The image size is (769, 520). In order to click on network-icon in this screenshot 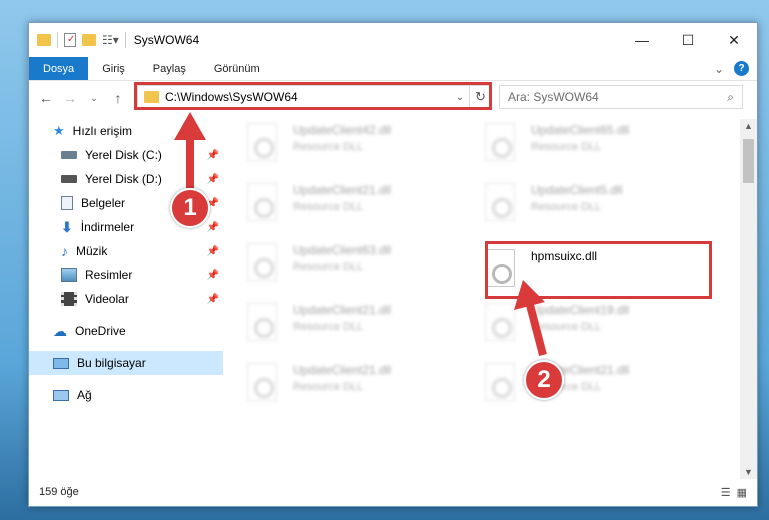, I will do `click(61, 395)`.